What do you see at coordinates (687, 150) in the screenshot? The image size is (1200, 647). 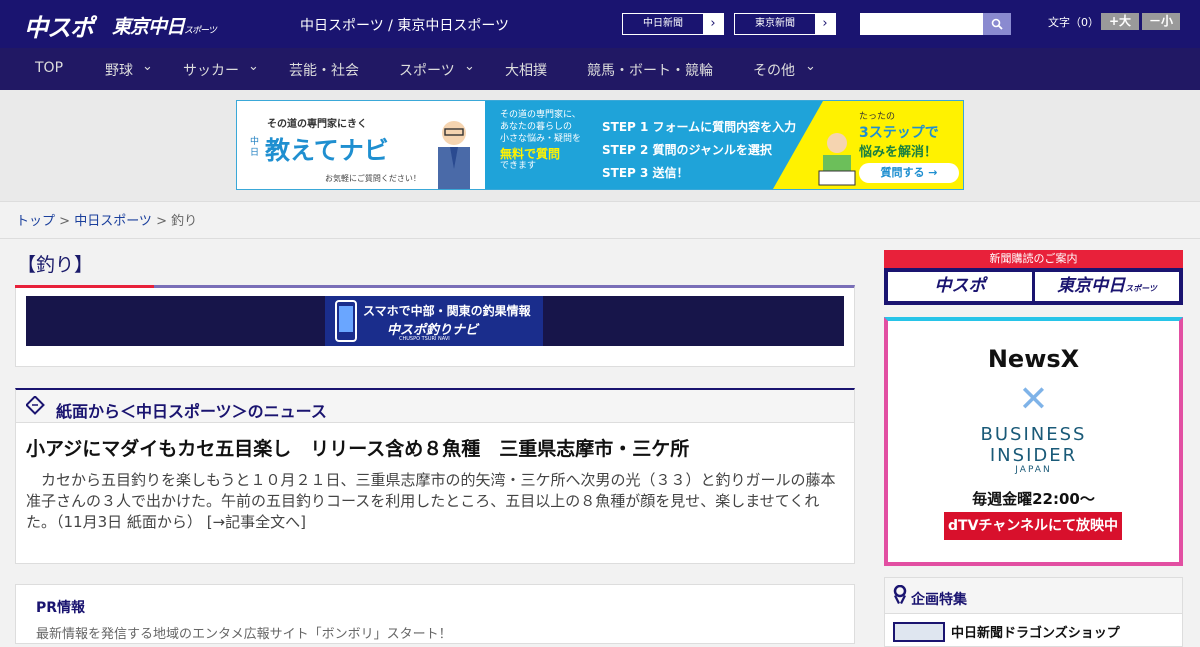 I see `ad-step: STEP 2 質問のジャンルを選択` at bounding box center [687, 150].